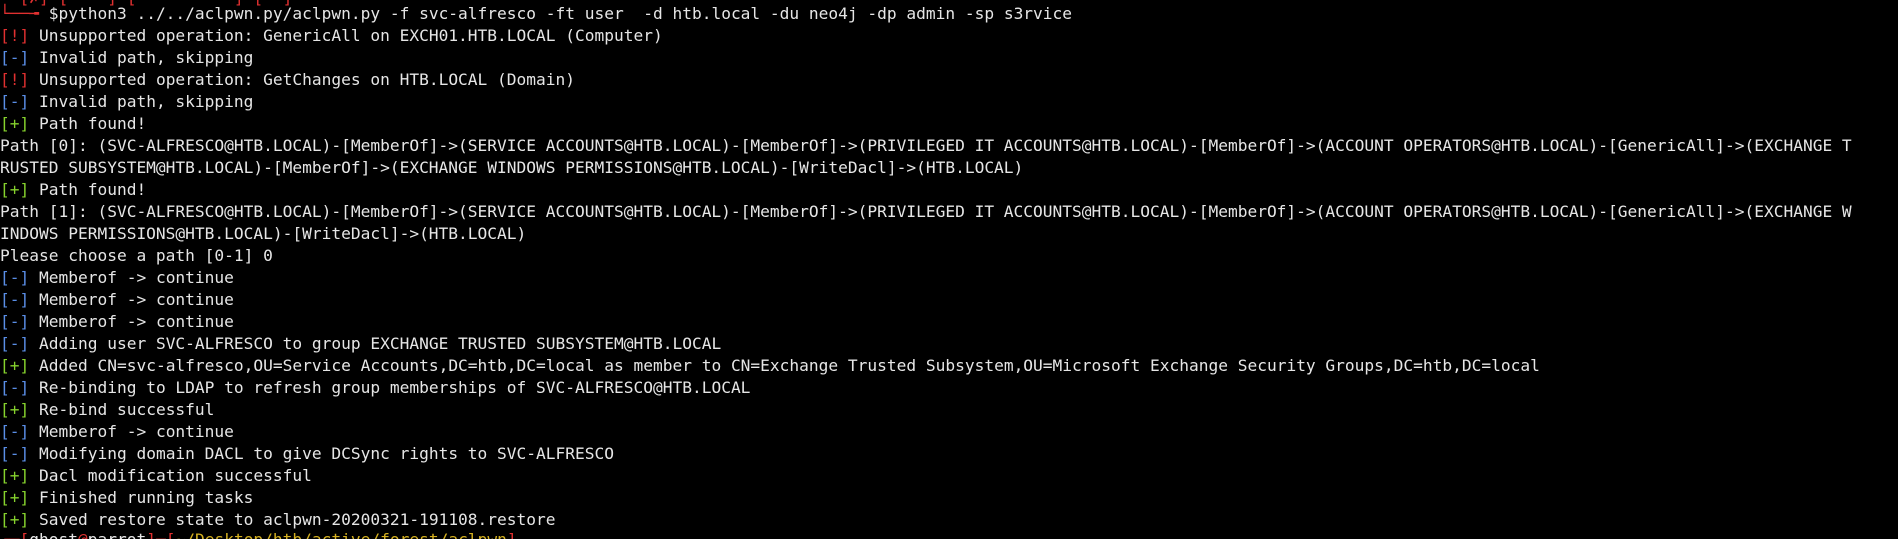 Image resolution: width=1898 pixels, height=539 pixels. Describe the element at coordinates (949, 410) in the screenshot. I see `output-line: [+] Re-bind successful` at that location.